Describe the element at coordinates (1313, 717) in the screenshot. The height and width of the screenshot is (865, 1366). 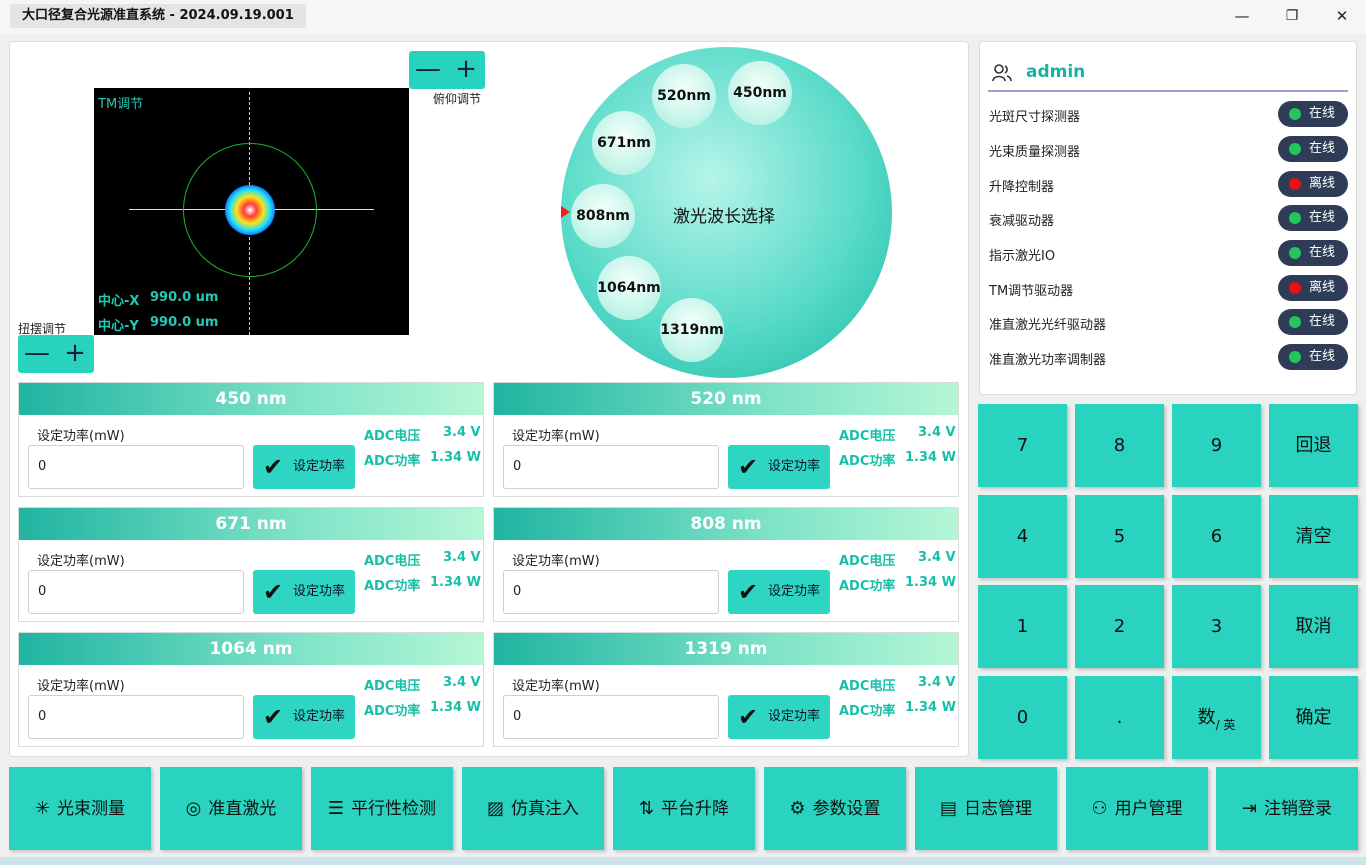
I see `key-confirm: 确定` at that location.